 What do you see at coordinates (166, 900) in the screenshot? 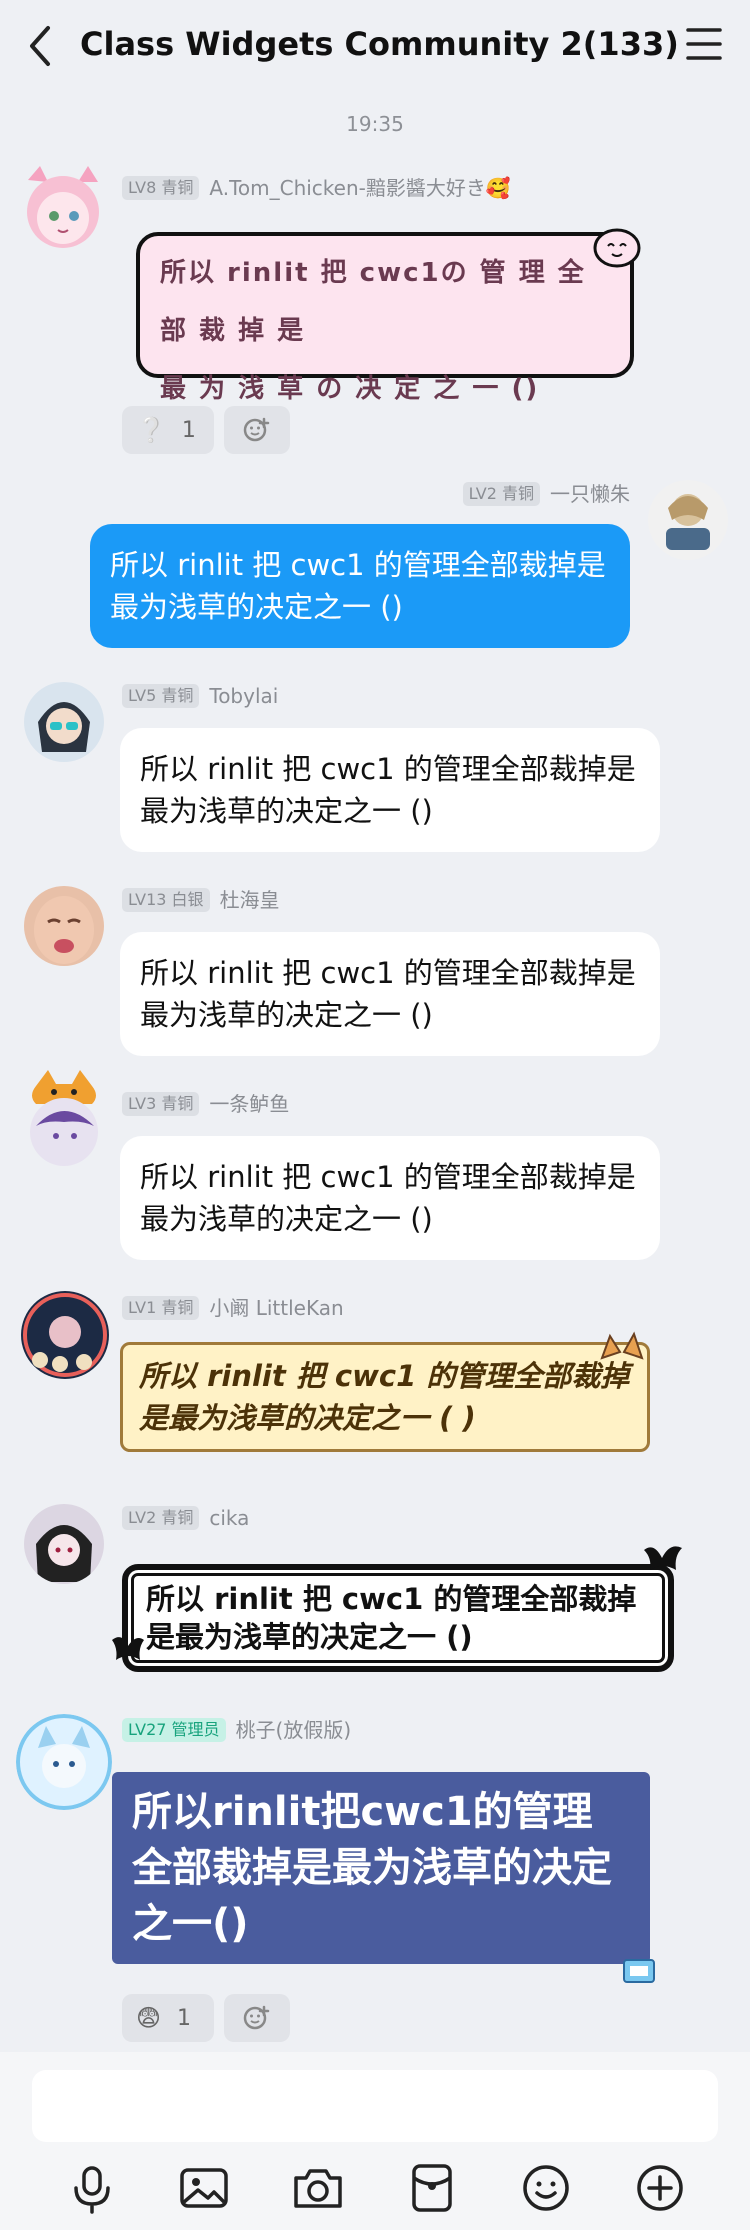
I see `level-badge: LV13 白银` at bounding box center [166, 900].